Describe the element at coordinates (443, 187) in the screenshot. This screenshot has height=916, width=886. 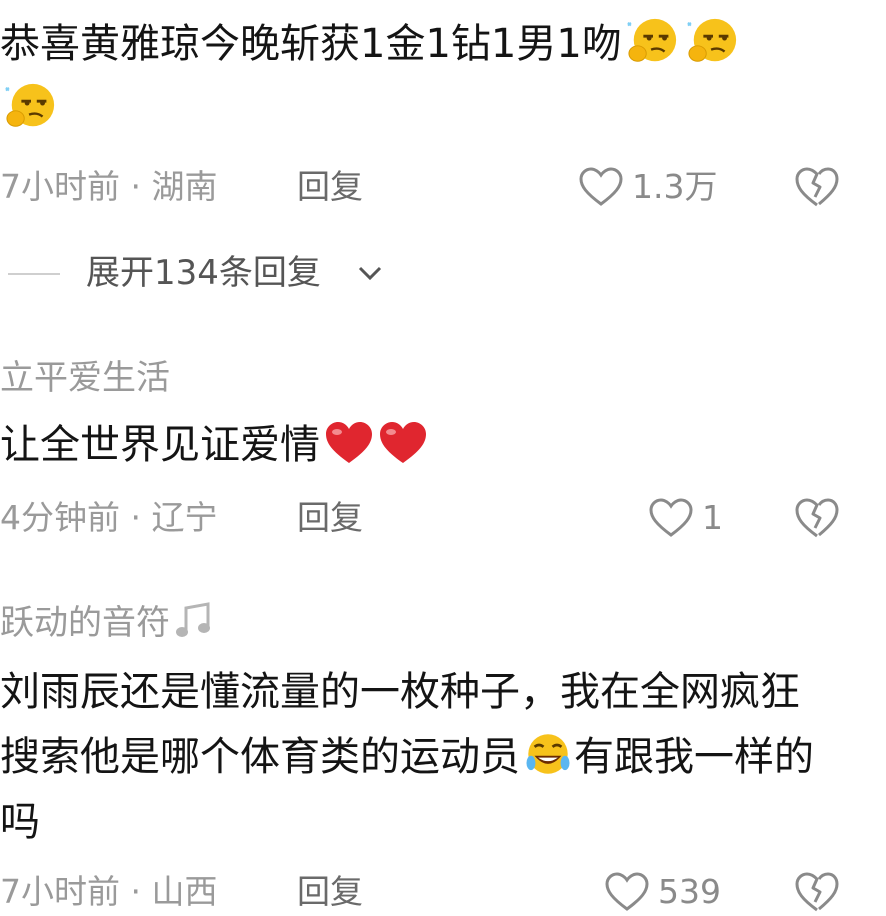
I see `comment-meta: 7小时前 · 湖南 回复 1.3万` at that location.